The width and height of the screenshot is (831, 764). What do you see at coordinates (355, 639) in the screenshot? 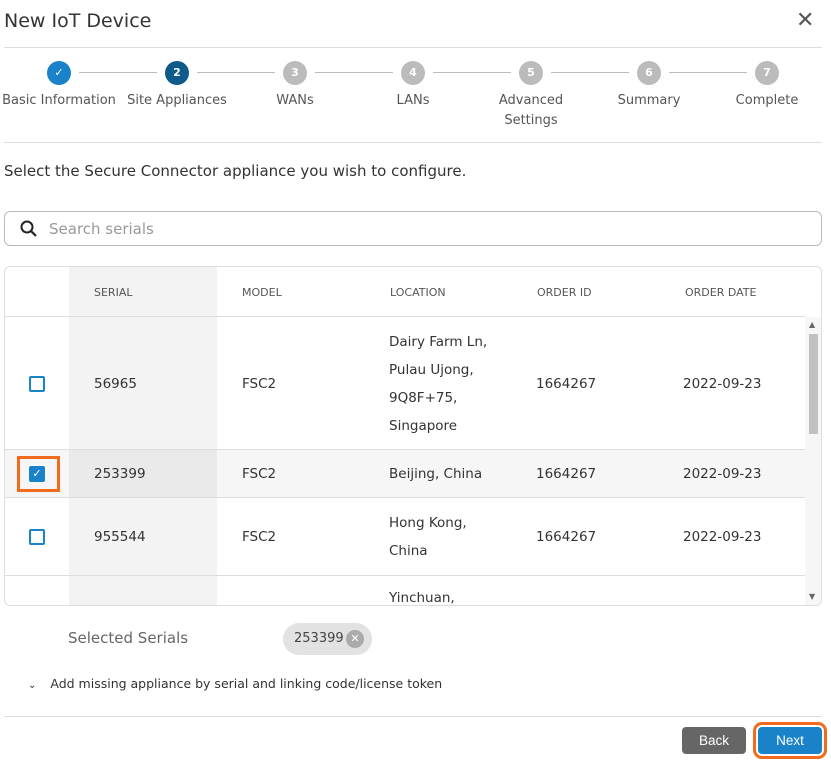
I see `remove-chip-icon: ✕` at bounding box center [355, 639].